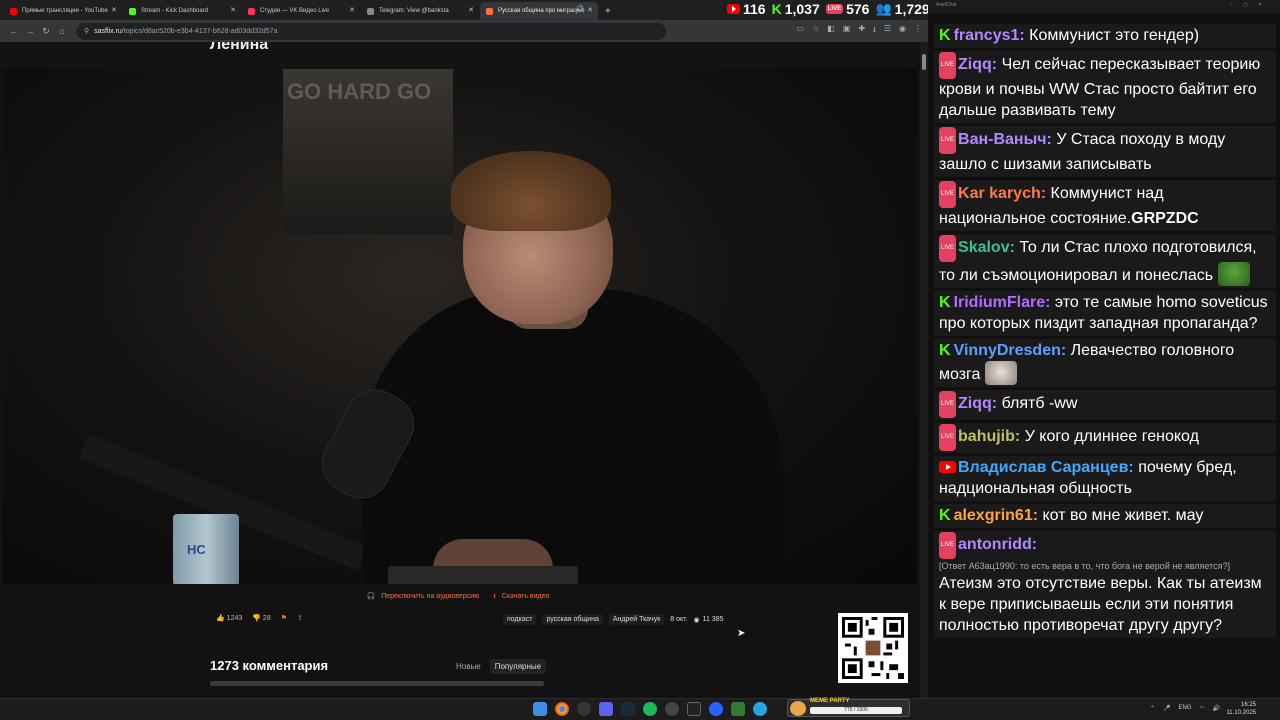 Image resolution: width=1280 pixels, height=720 pixels. What do you see at coordinates (468, 666) in the screenshot?
I see `sort-new-tab: Новые` at bounding box center [468, 666].